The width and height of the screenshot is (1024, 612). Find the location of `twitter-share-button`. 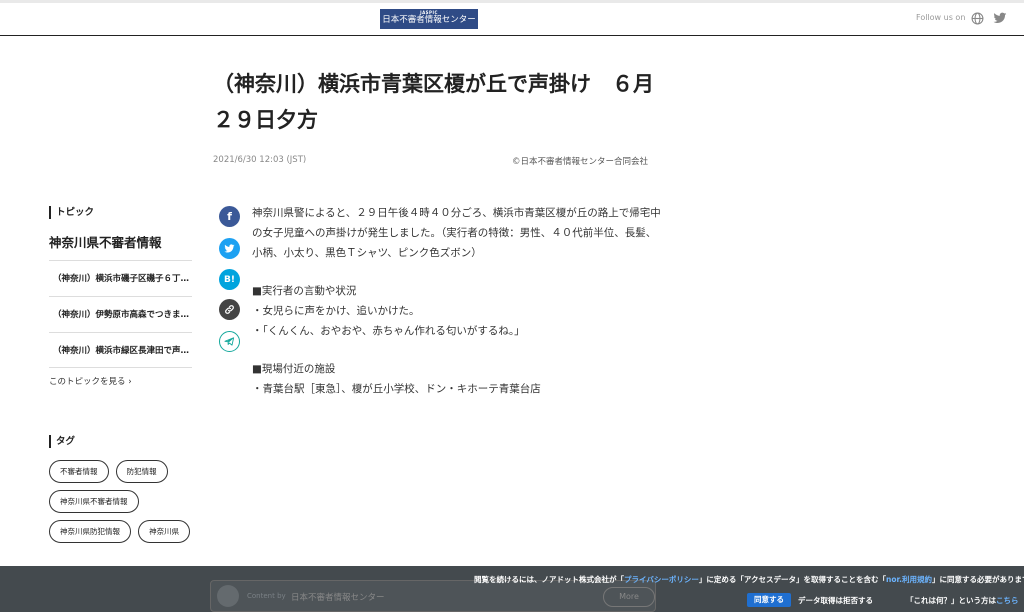

twitter-share-button is located at coordinates (229, 248).